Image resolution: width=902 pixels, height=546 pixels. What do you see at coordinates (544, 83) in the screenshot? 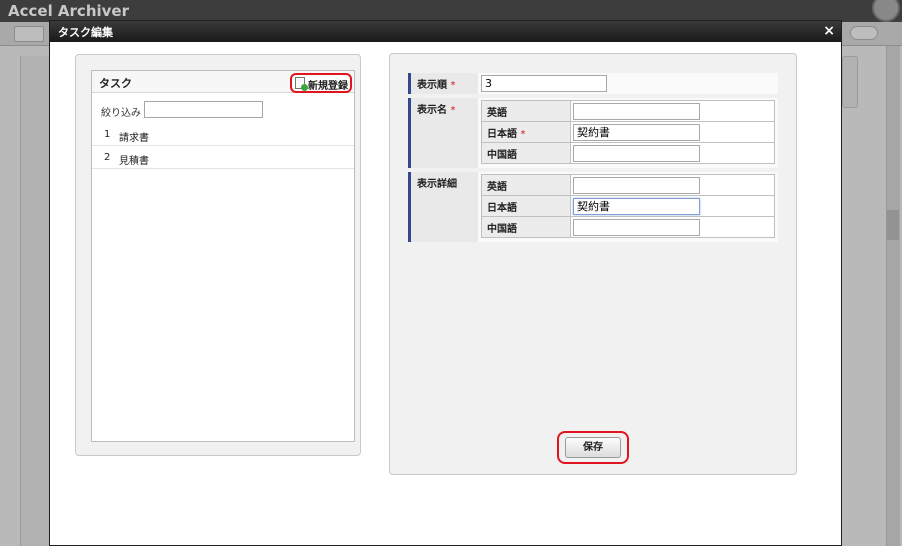
I see `order-input` at bounding box center [544, 83].